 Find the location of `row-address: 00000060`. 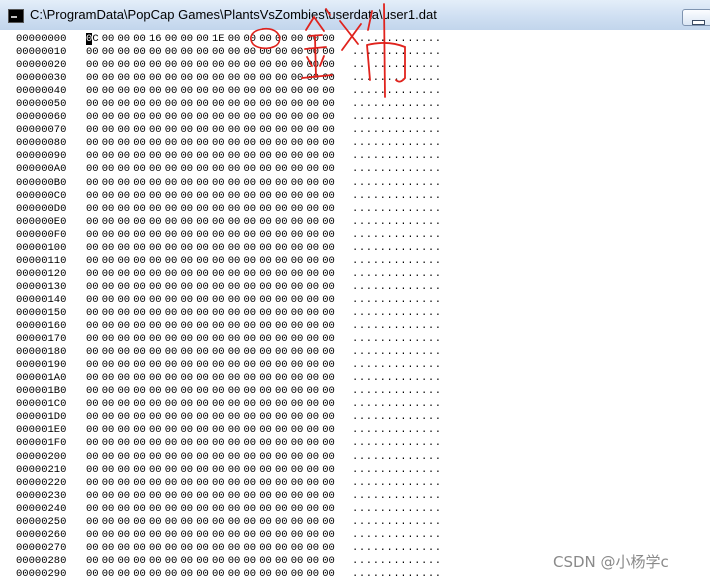

row-address: 00000060 is located at coordinates (41, 117).